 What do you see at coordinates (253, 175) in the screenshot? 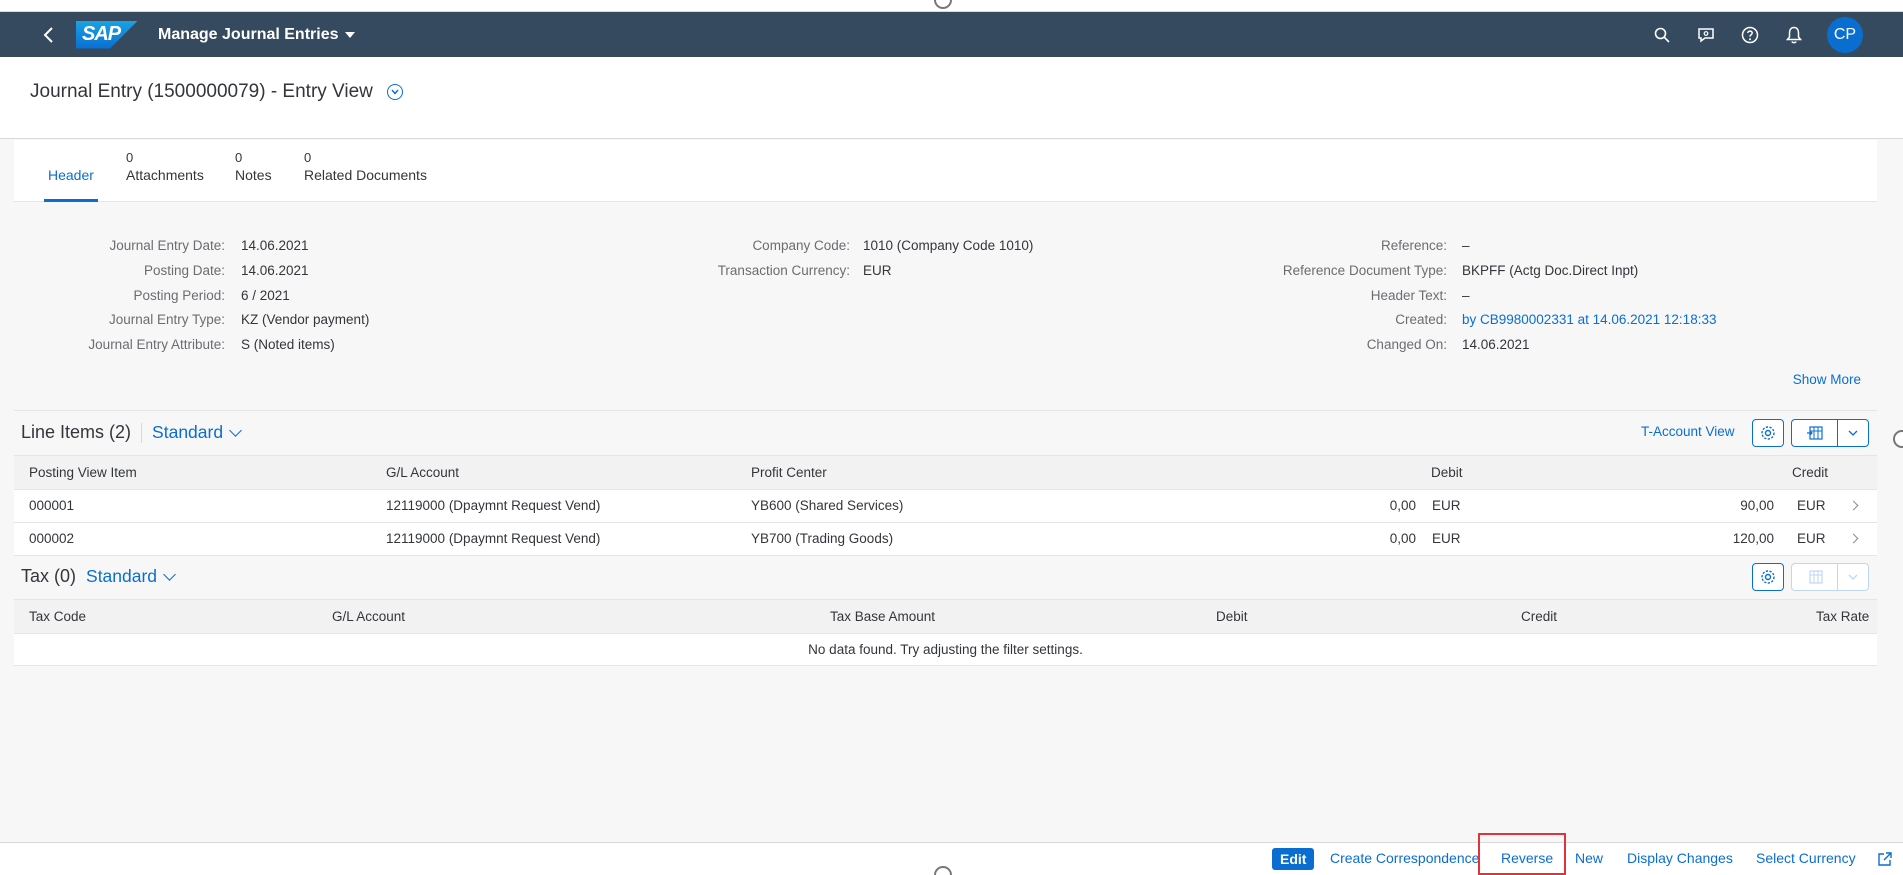
I see `tab-label: Notes` at bounding box center [253, 175].